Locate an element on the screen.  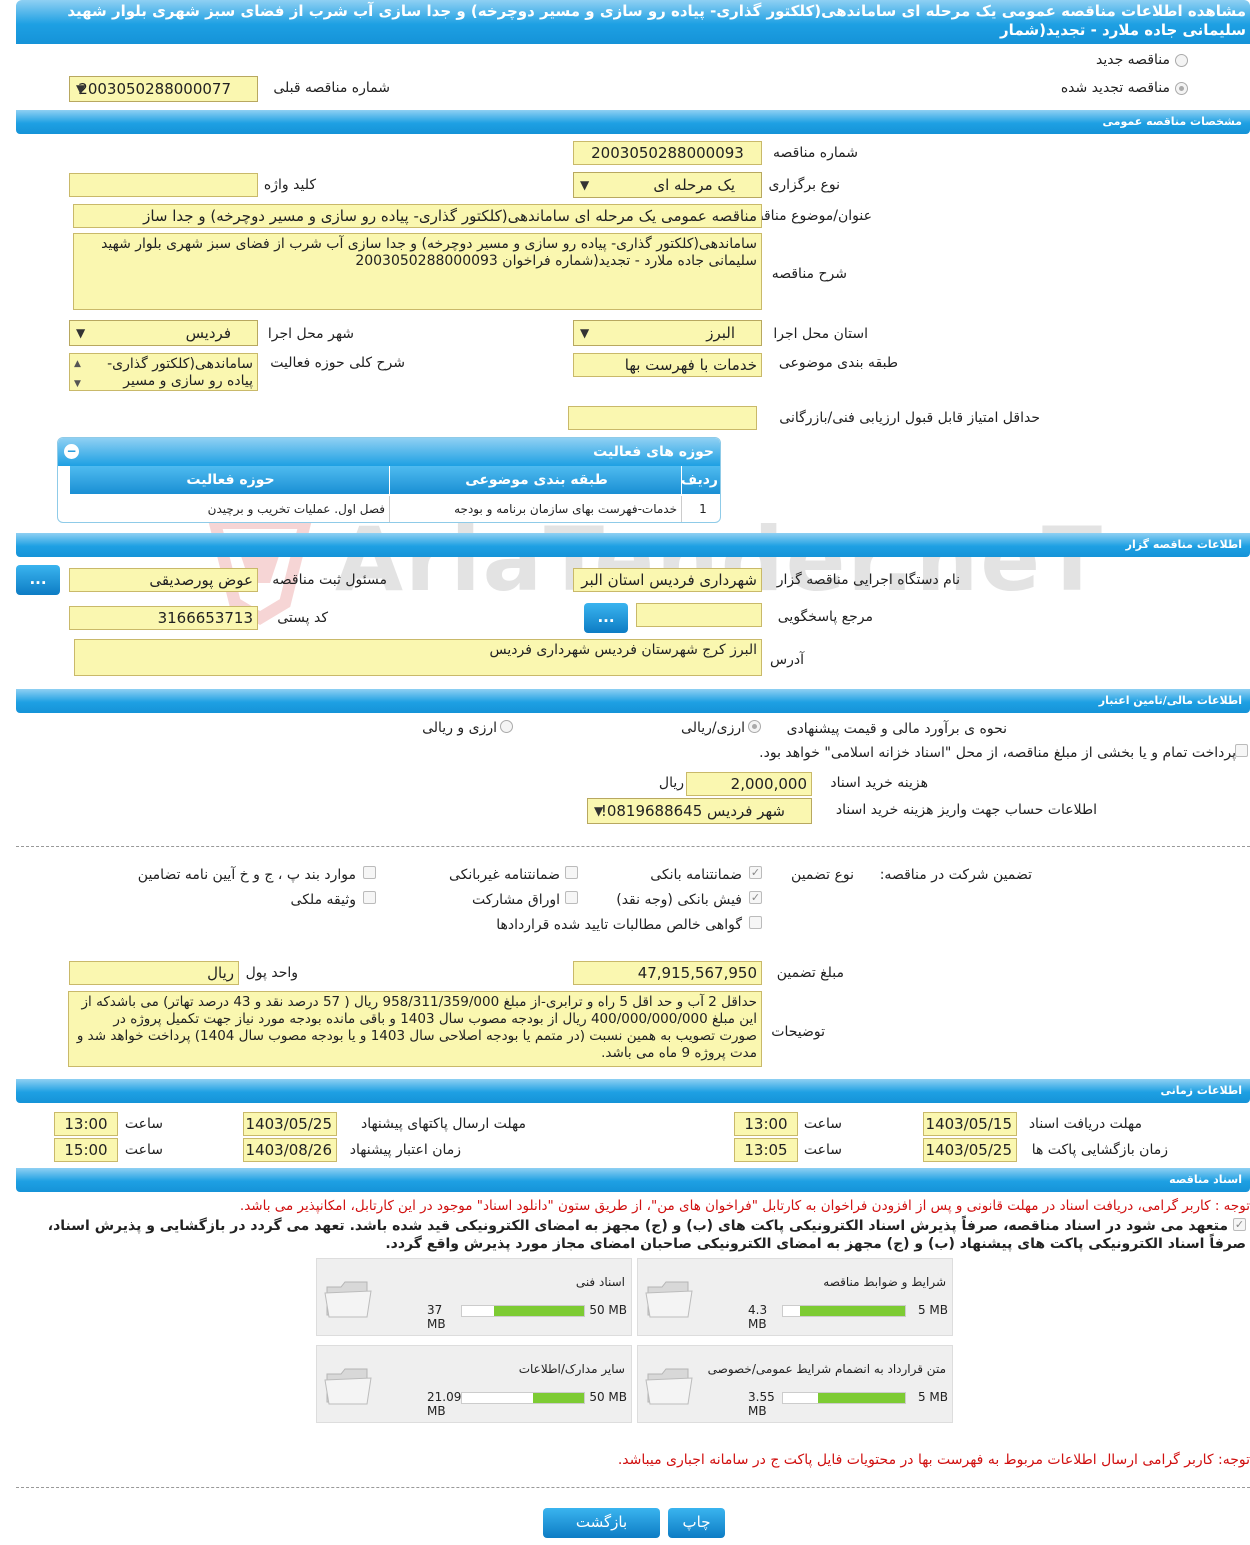
treasury-checkbox is located at coordinates (1241, 750).